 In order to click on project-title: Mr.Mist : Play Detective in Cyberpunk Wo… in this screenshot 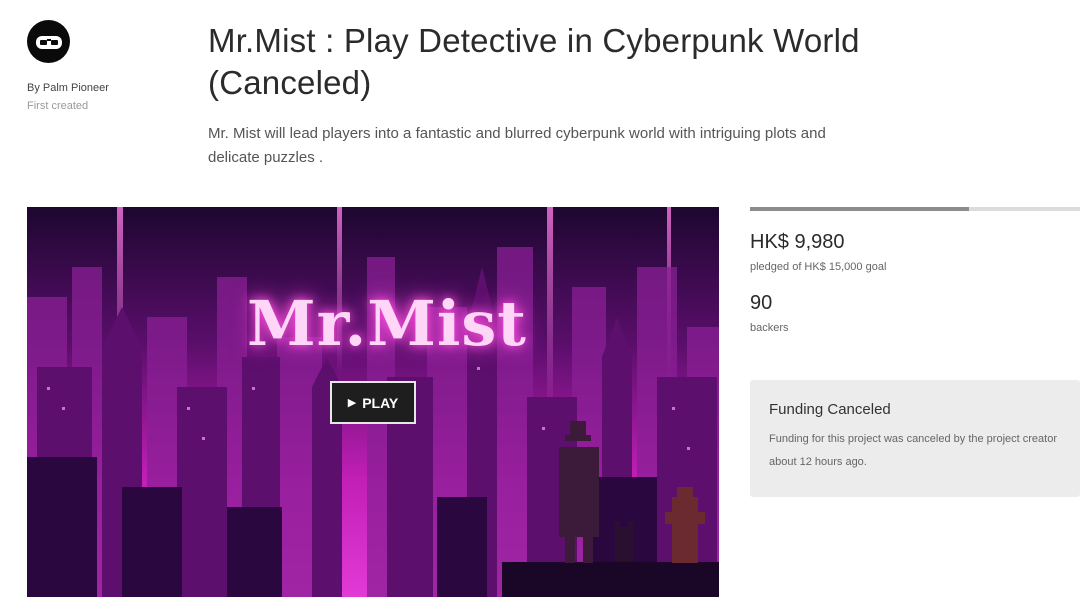, I will do `click(534, 61)`.